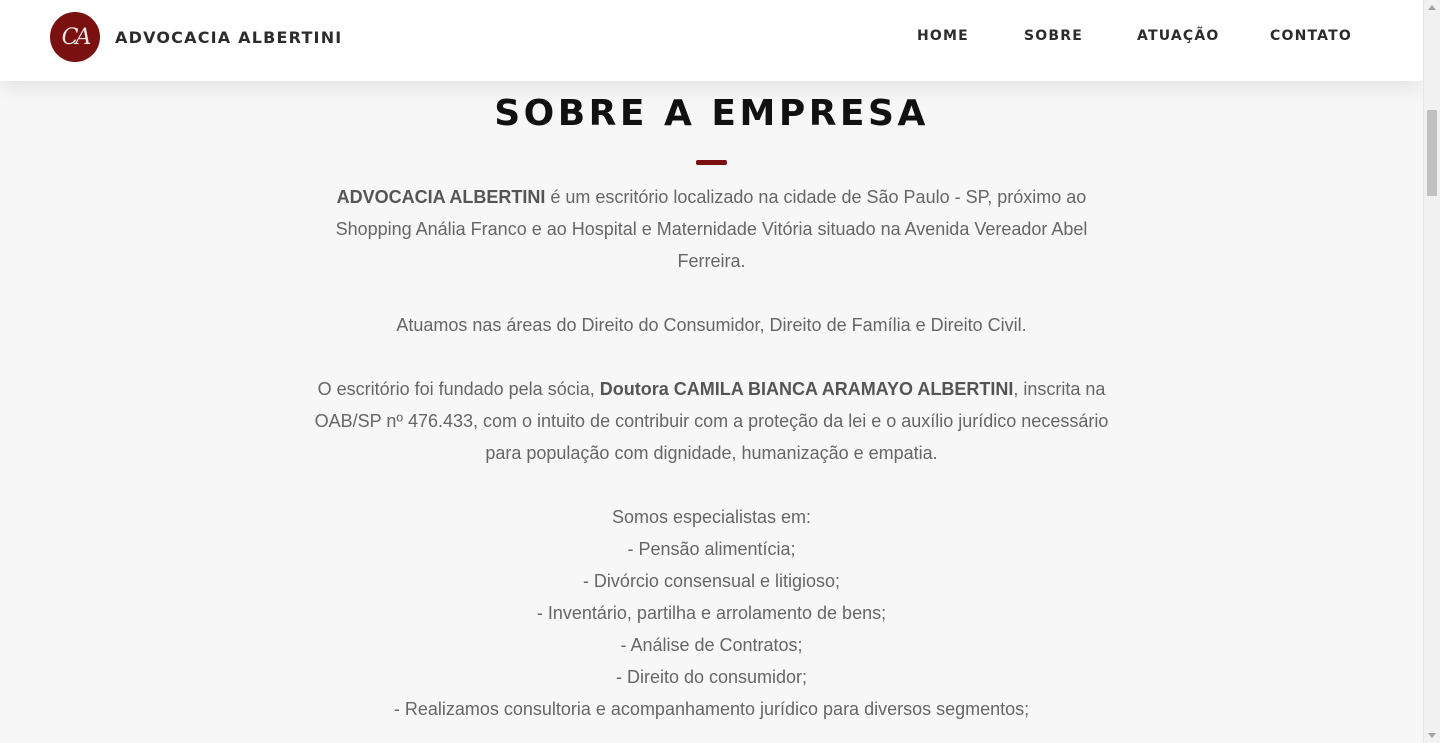 This screenshot has width=1440, height=743. What do you see at coordinates (1178, 36) in the screenshot?
I see `nav-atuacao: ATUAÇÃO` at bounding box center [1178, 36].